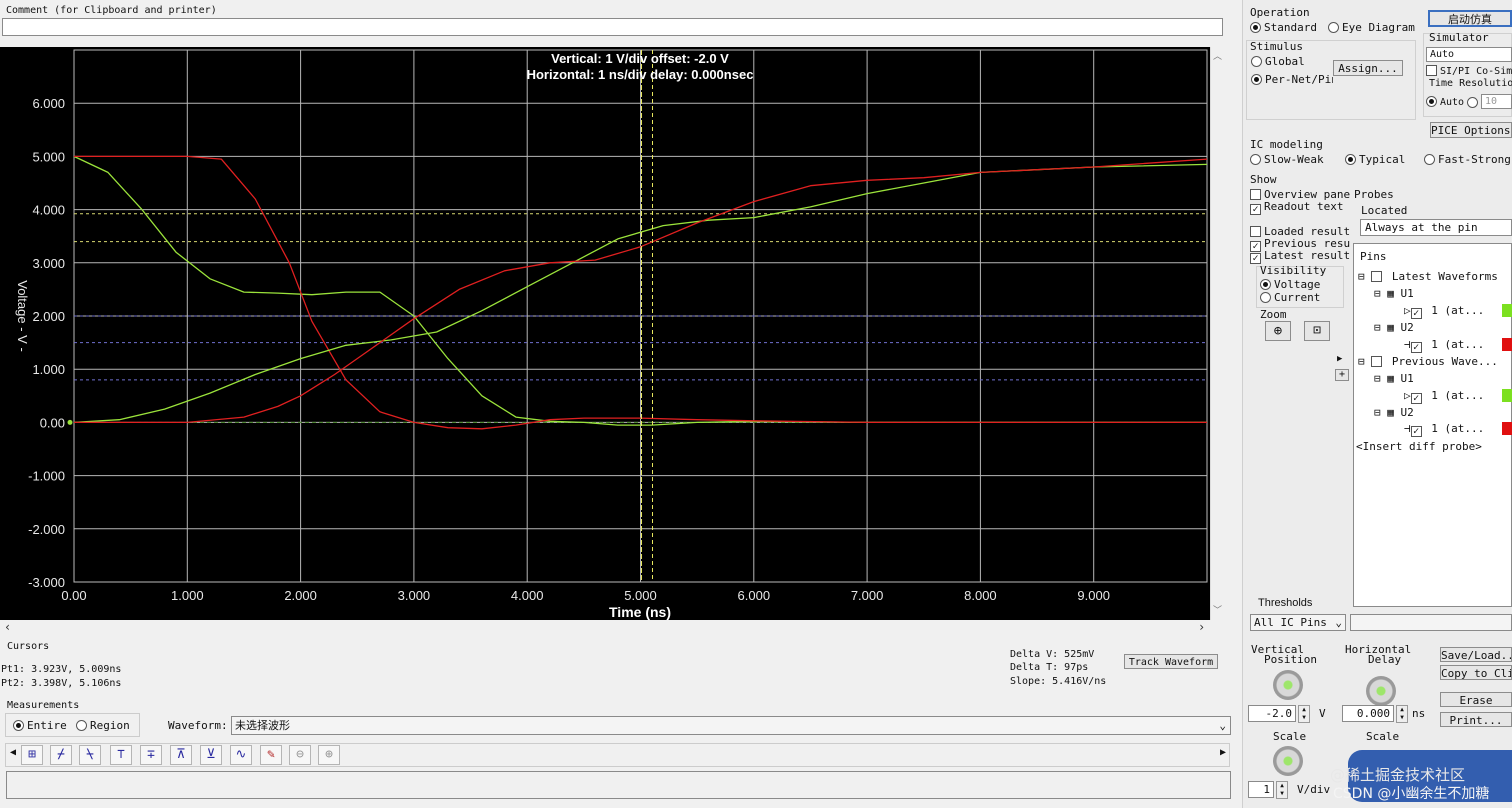  What do you see at coordinates (1419, 446) in the screenshot?
I see `insert-diff-probe: <Insert diff probe>` at bounding box center [1419, 446].